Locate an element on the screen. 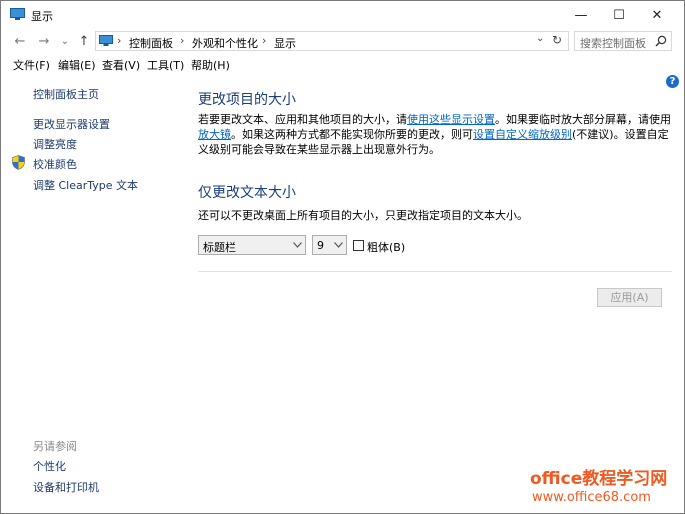 The width and height of the screenshot is (685, 514). refresh-icon: ↻ is located at coordinates (557, 40).